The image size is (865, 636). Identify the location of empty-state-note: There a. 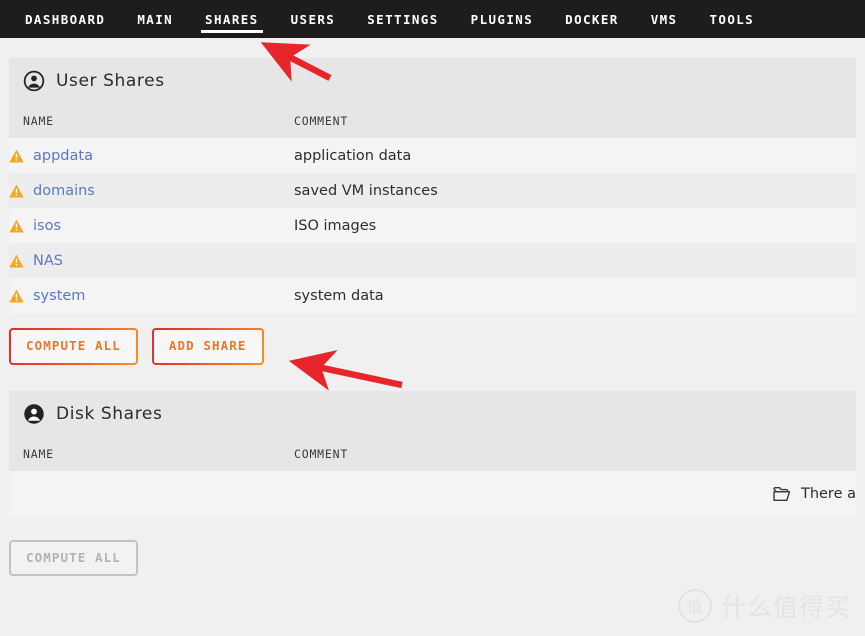
(432, 494).